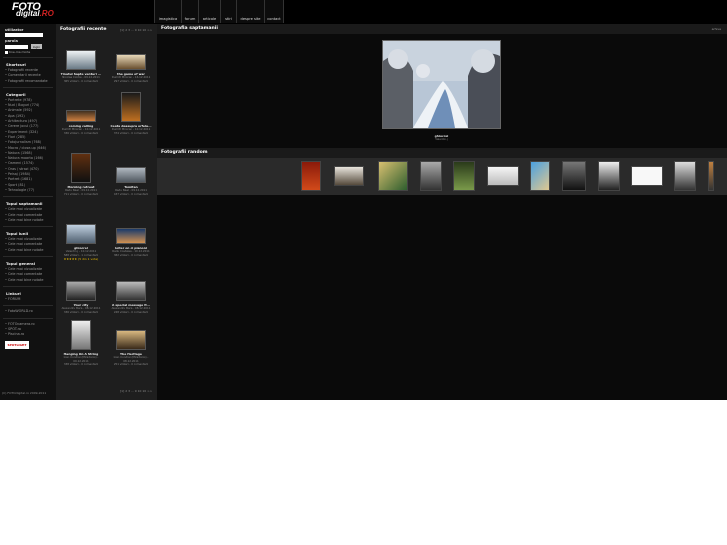  What do you see at coordinates (274, 11) in the screenshot?
I see `nav-contact: contact` at bounding box center [274, 11].